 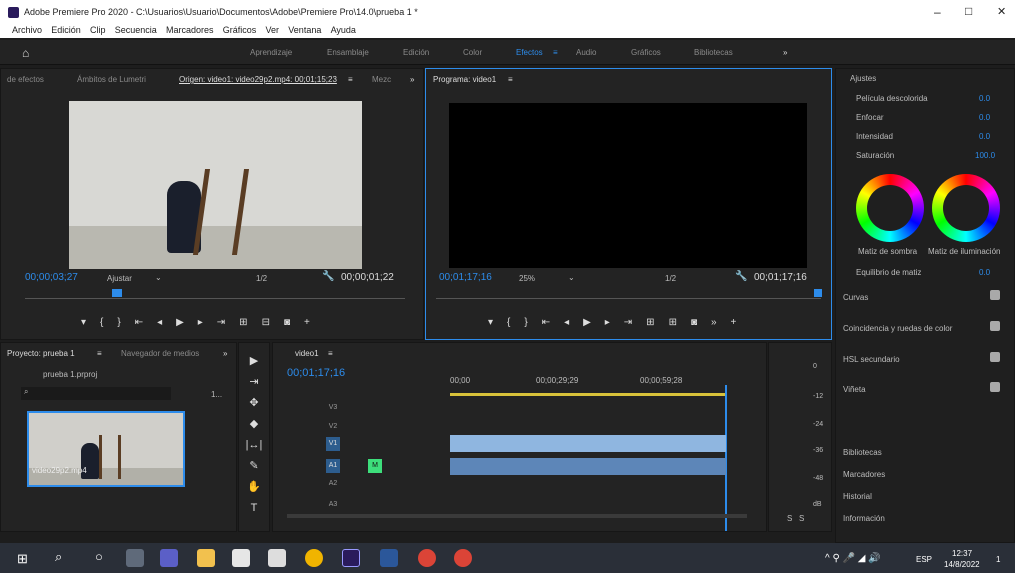 I want to click on tab-controles-efectos: de efectos, so click(x=25, y=79).